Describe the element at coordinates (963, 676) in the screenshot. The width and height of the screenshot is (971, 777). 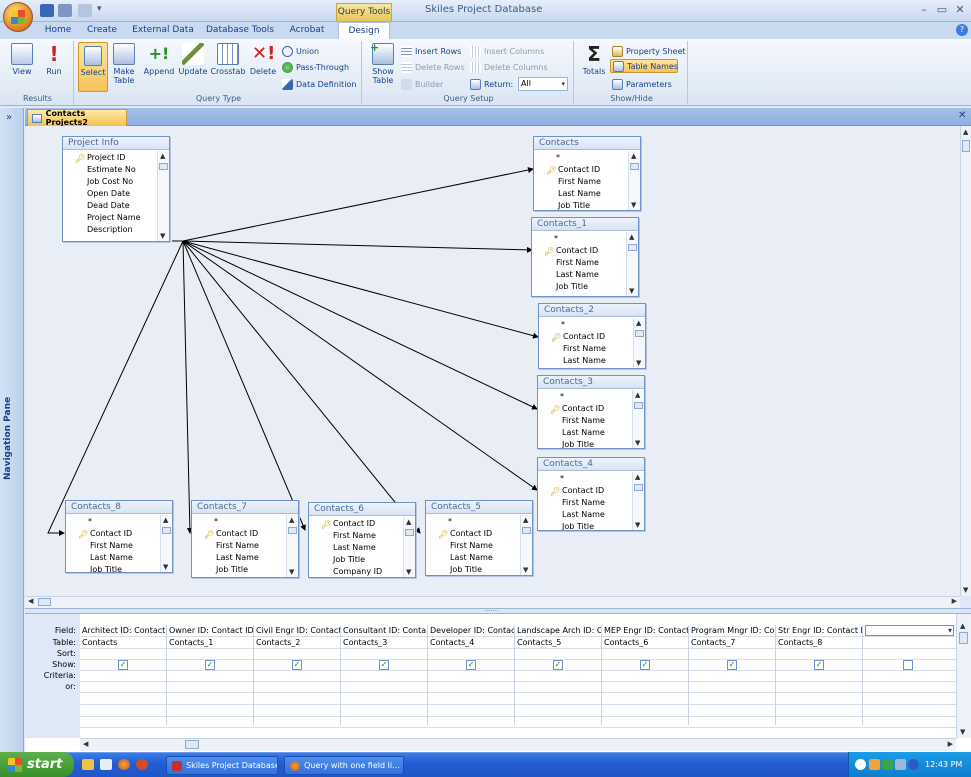
I see `grid-vertical-scrollbar: ▲ ▼` at that location.